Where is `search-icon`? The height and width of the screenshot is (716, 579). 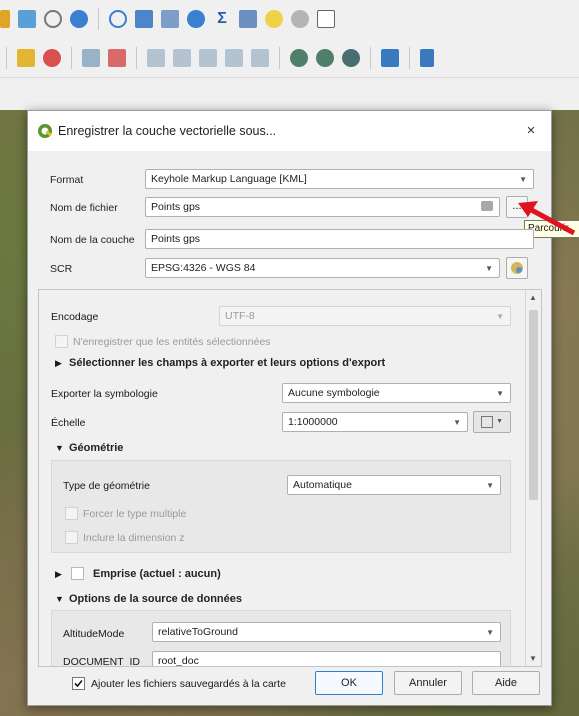
search-icon is located at coordinates (300, 19).